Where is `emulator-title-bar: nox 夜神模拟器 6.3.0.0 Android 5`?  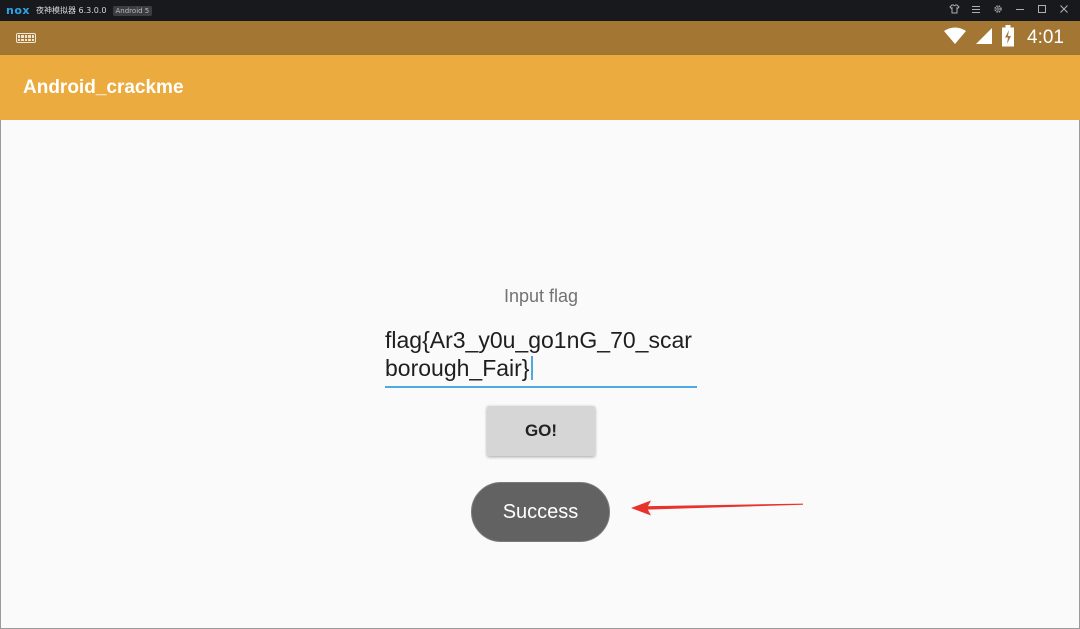 emulator-title-bar: nox 夜神模拟器 6.3.0.0 Android 5 is located at coordinates (540, 10).